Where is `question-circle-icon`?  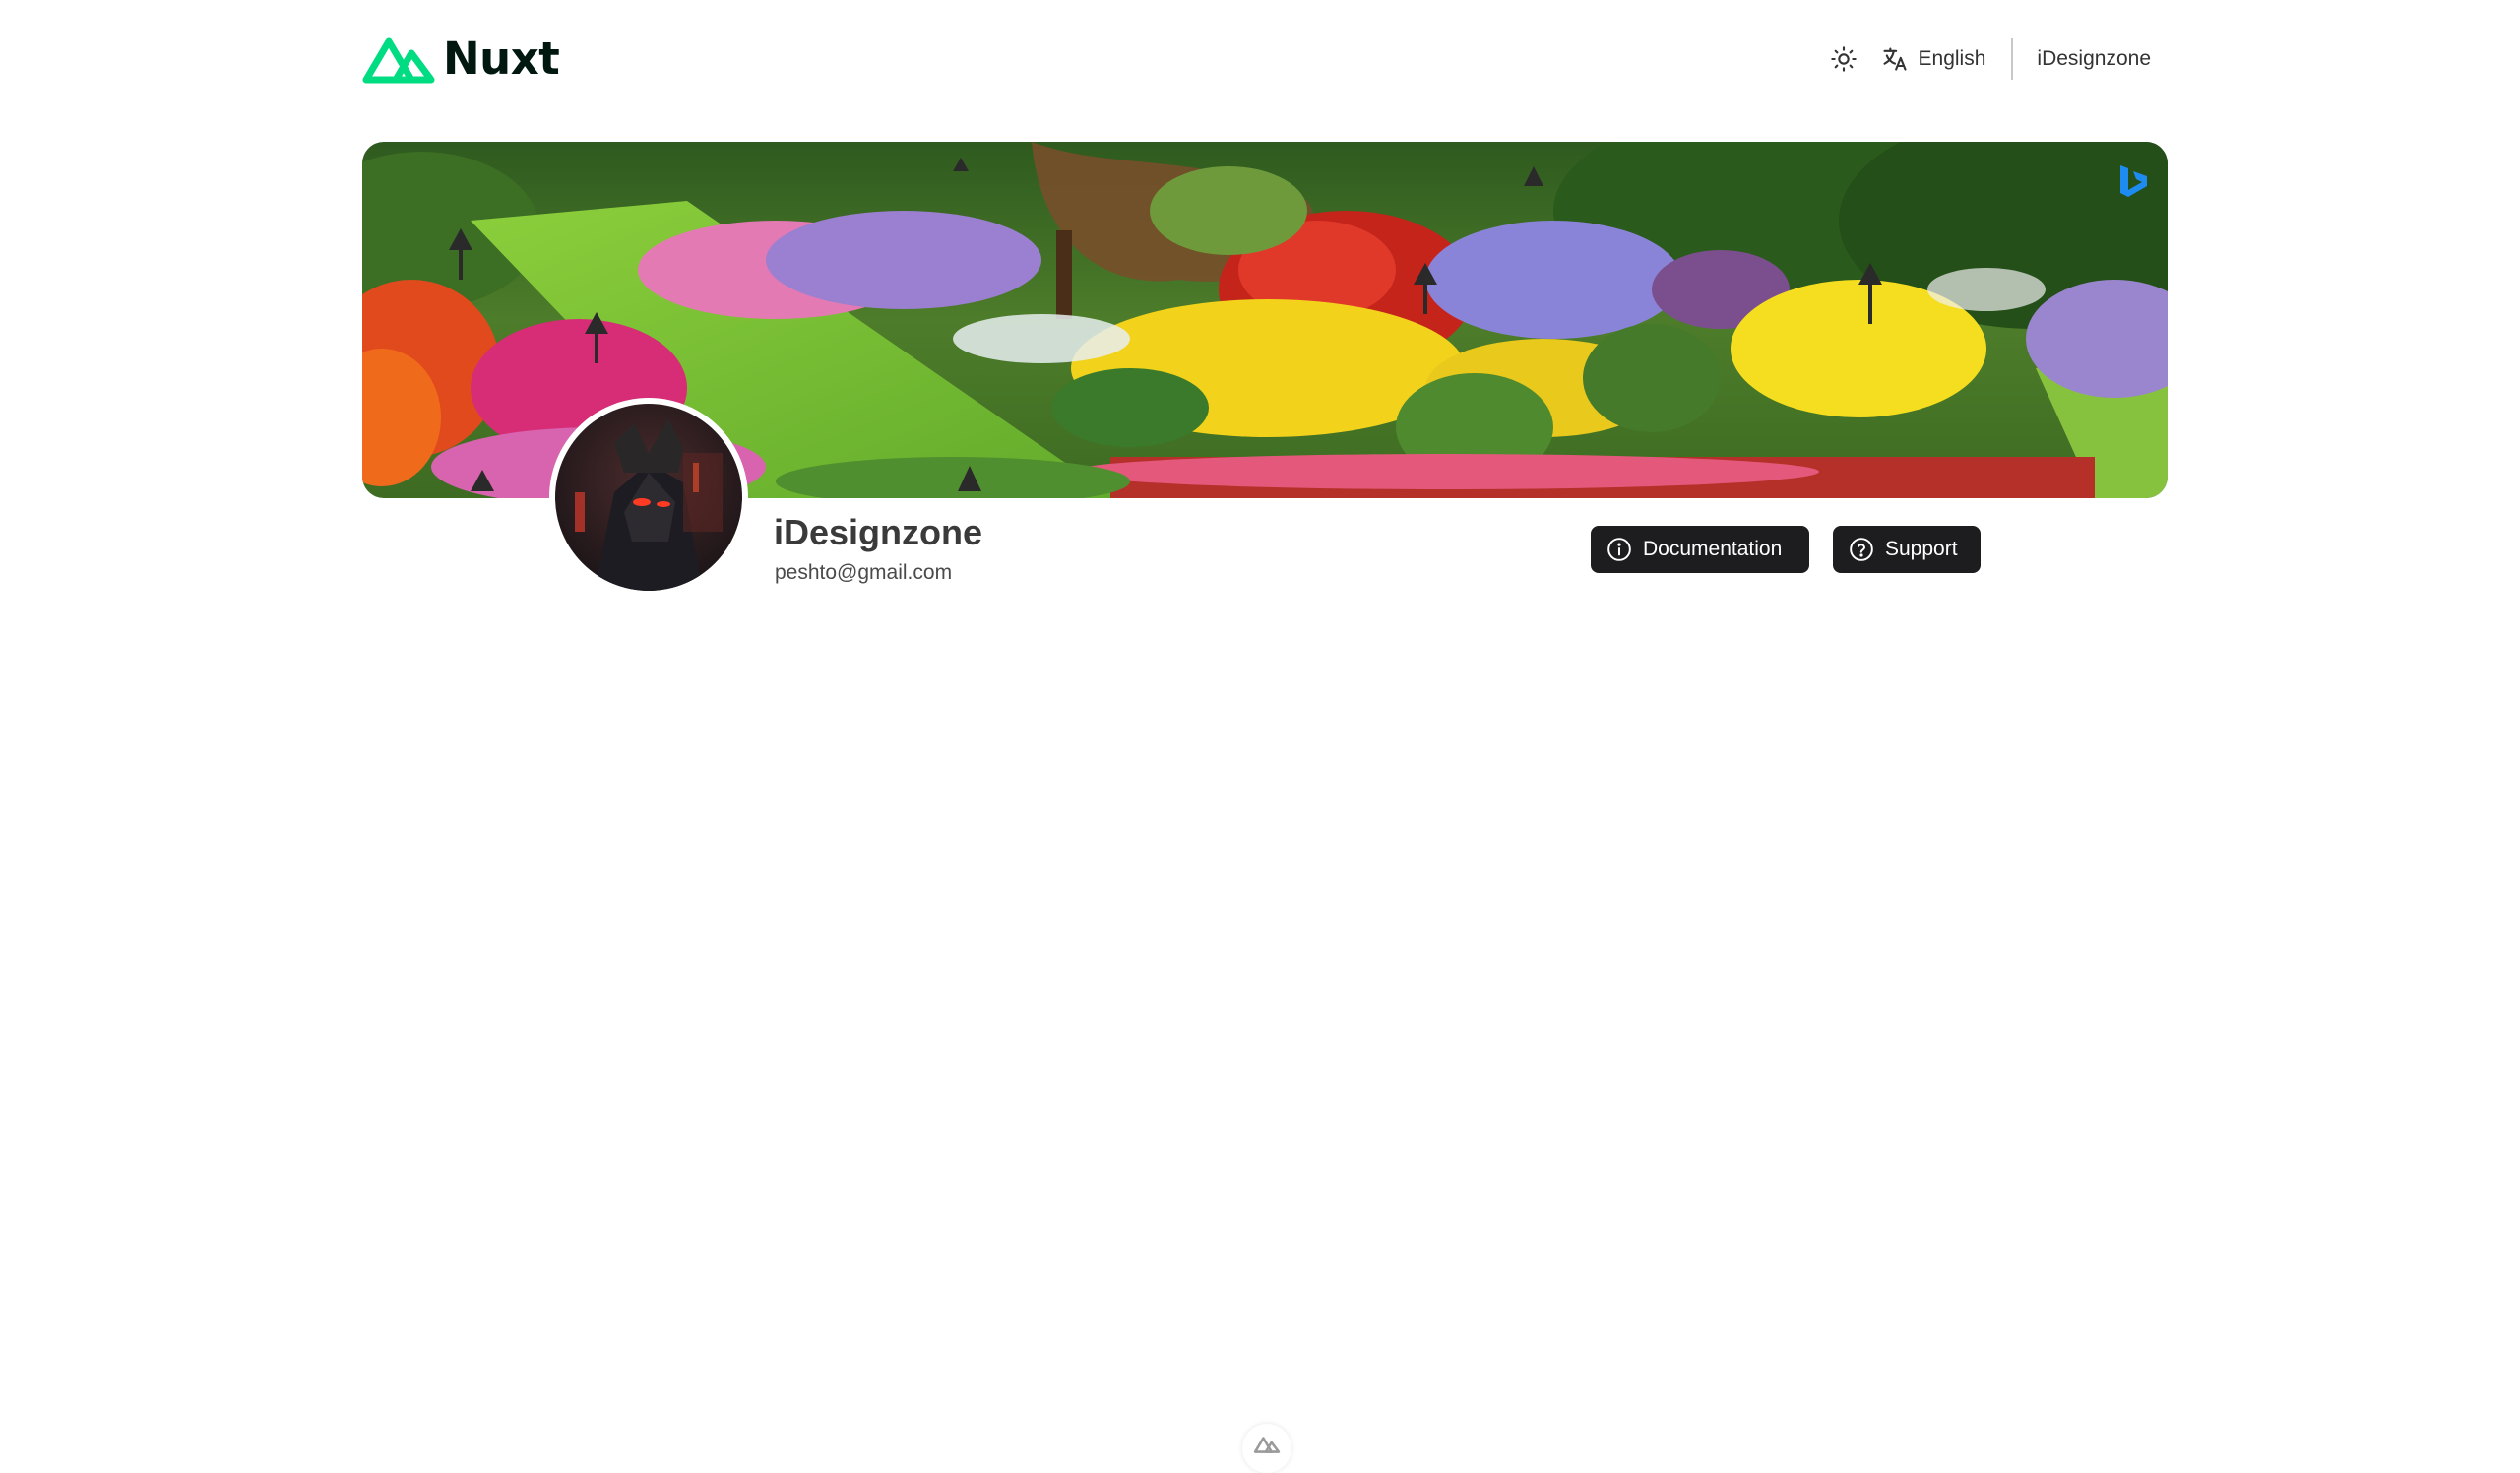
question-circle-icon is located at coordinates (1861, 549).